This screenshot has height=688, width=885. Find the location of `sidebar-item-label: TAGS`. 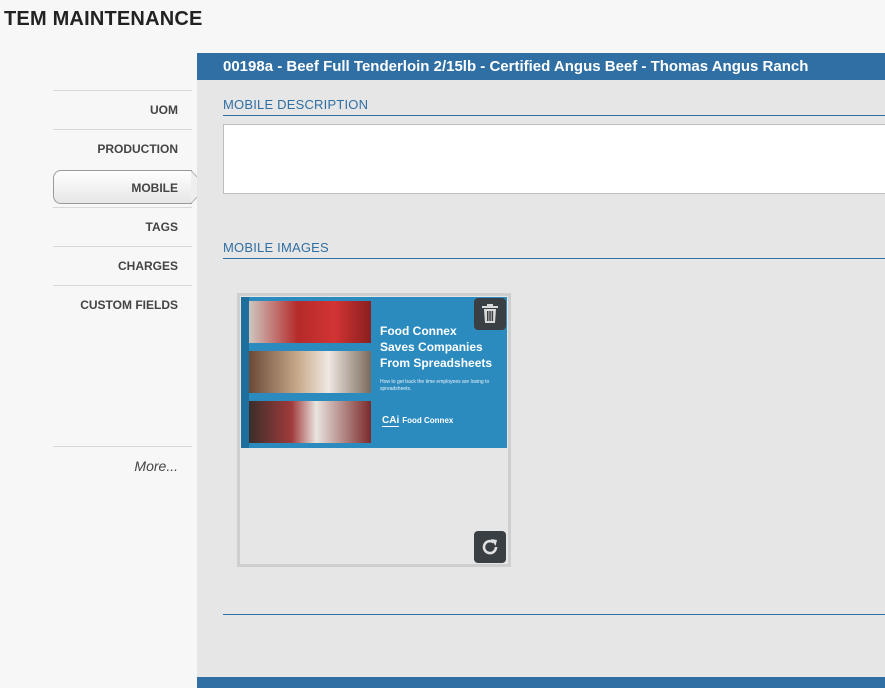

sidebar-item-label: TAGS is located at coordinates (161, 227).